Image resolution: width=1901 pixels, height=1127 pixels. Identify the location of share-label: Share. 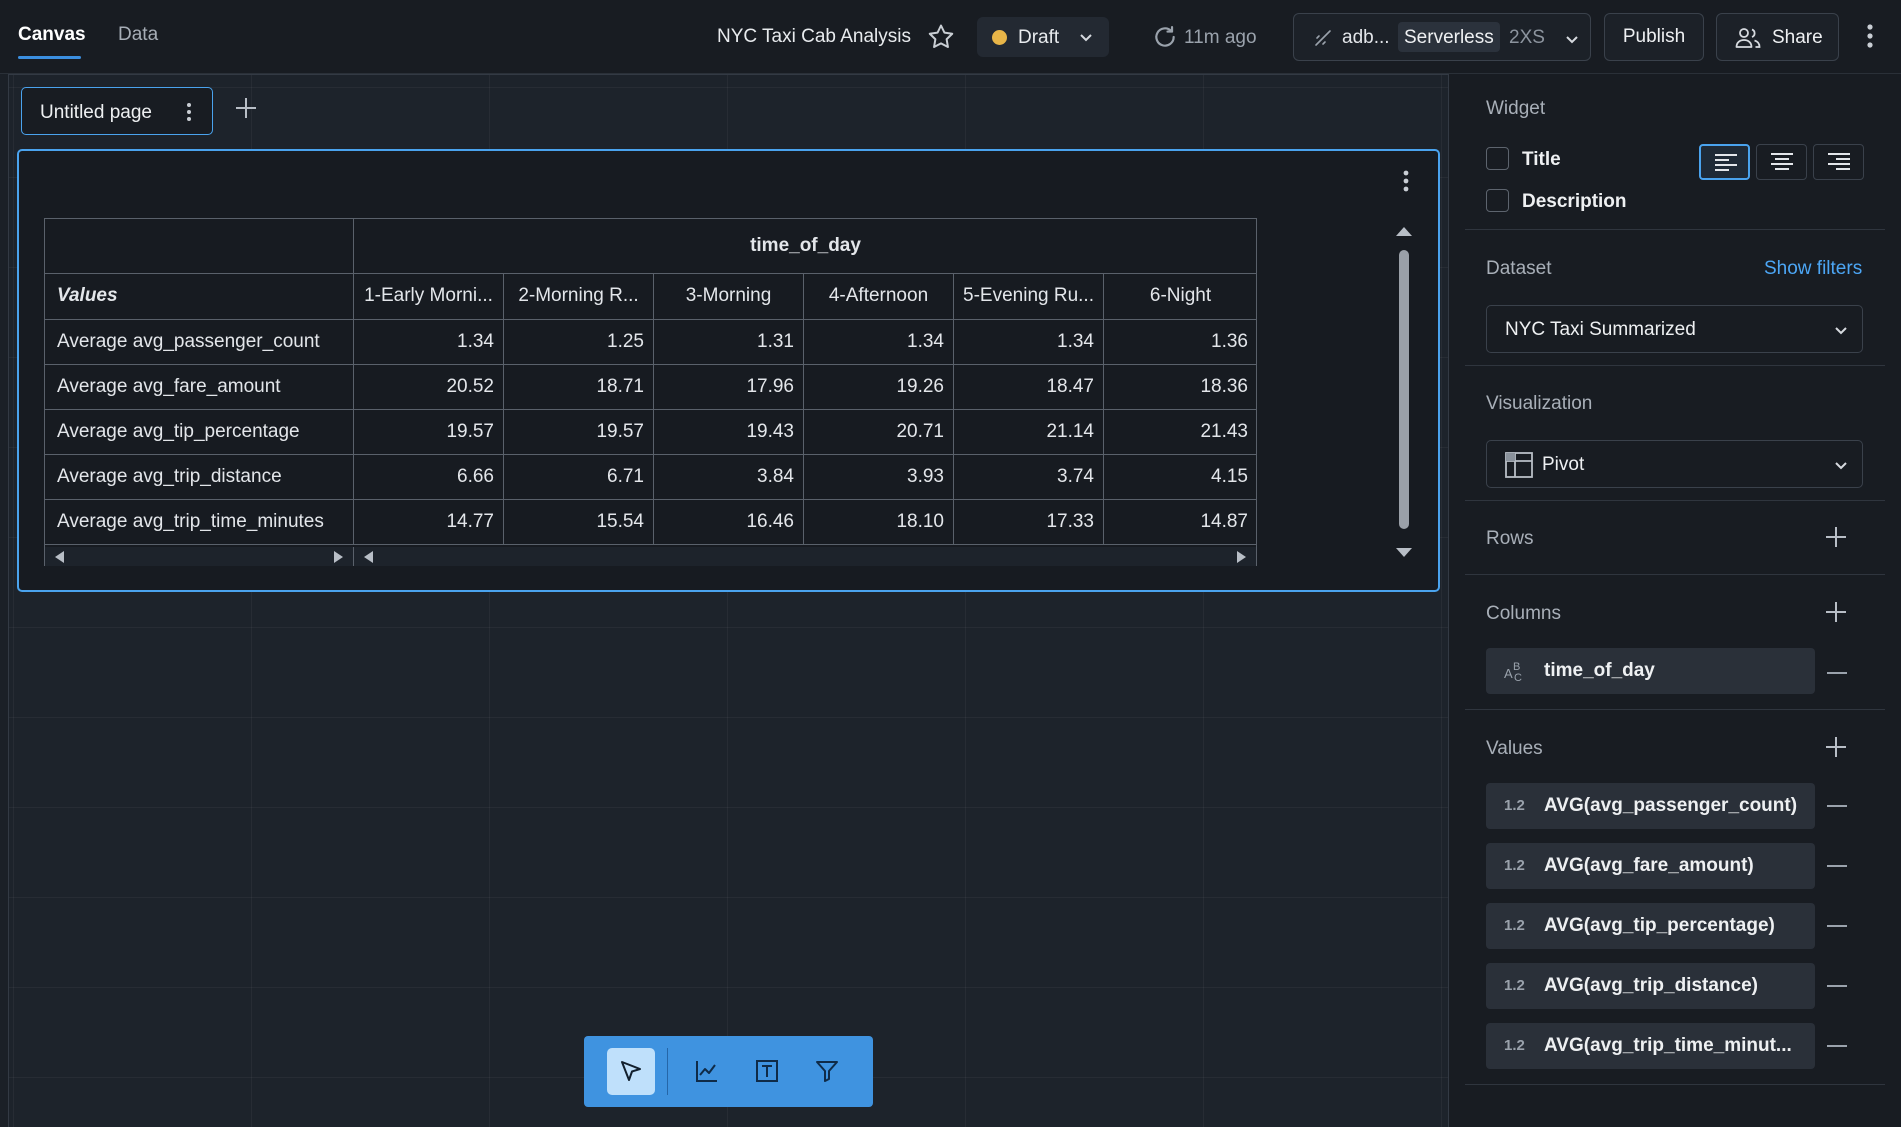
(1797, 37).